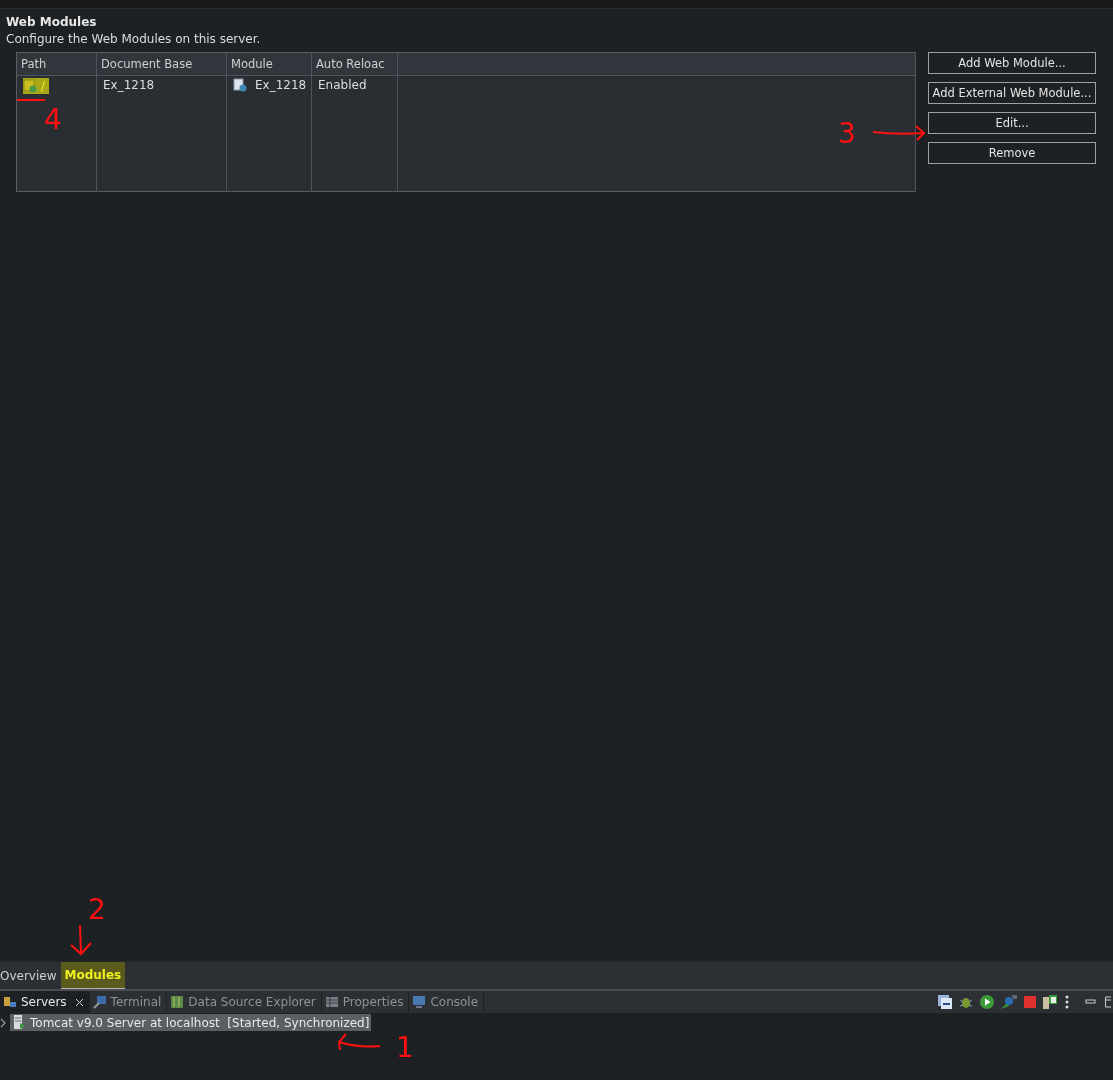  Describe the element at coordinates (244, 1002) in the screenshot. I see `view-tab: Data Source Explorer` at that location.